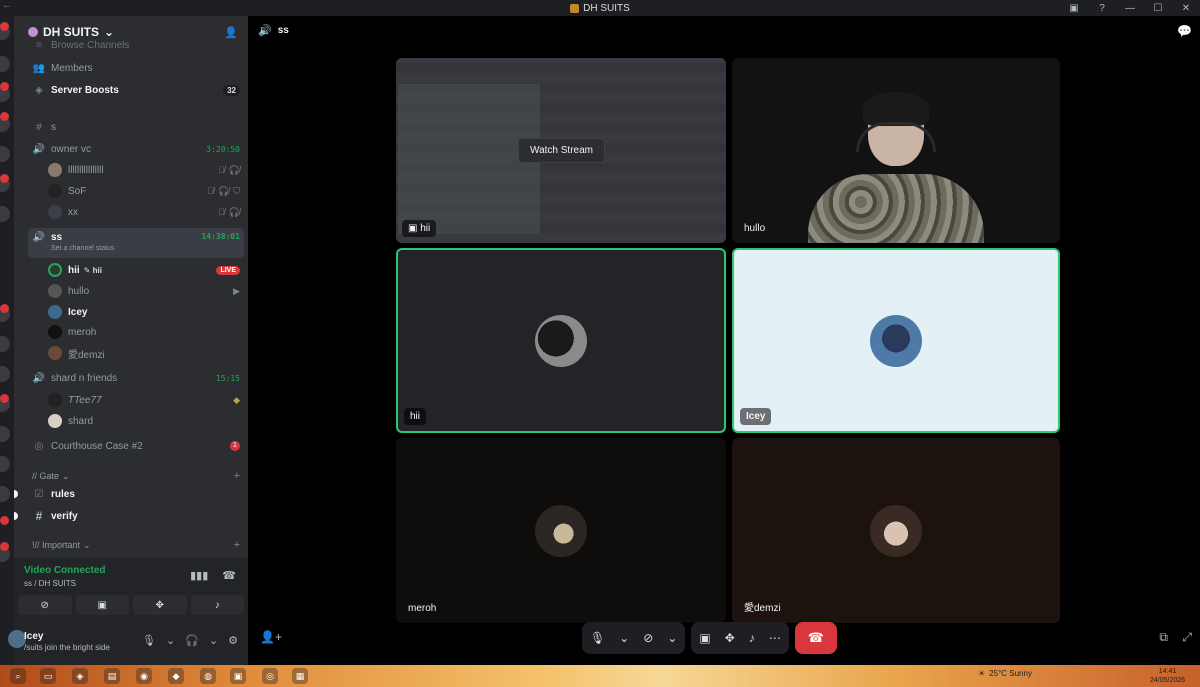 Image resolution: width=1200 pixels, height=687 pixels. I want to click on boost-count: 32, so click(231, 90).